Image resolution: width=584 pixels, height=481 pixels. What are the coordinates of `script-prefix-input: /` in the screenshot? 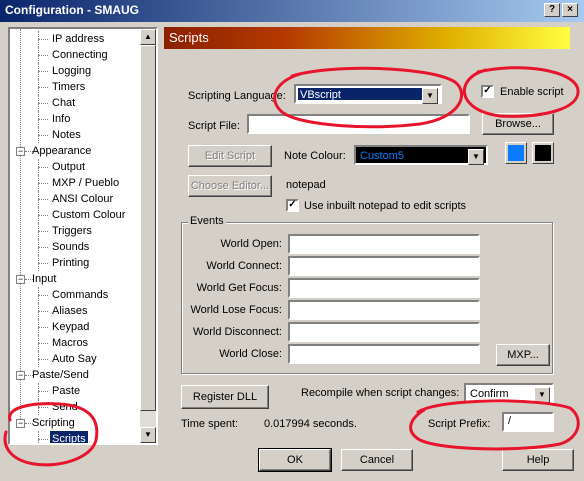 It's located at (528, 422).